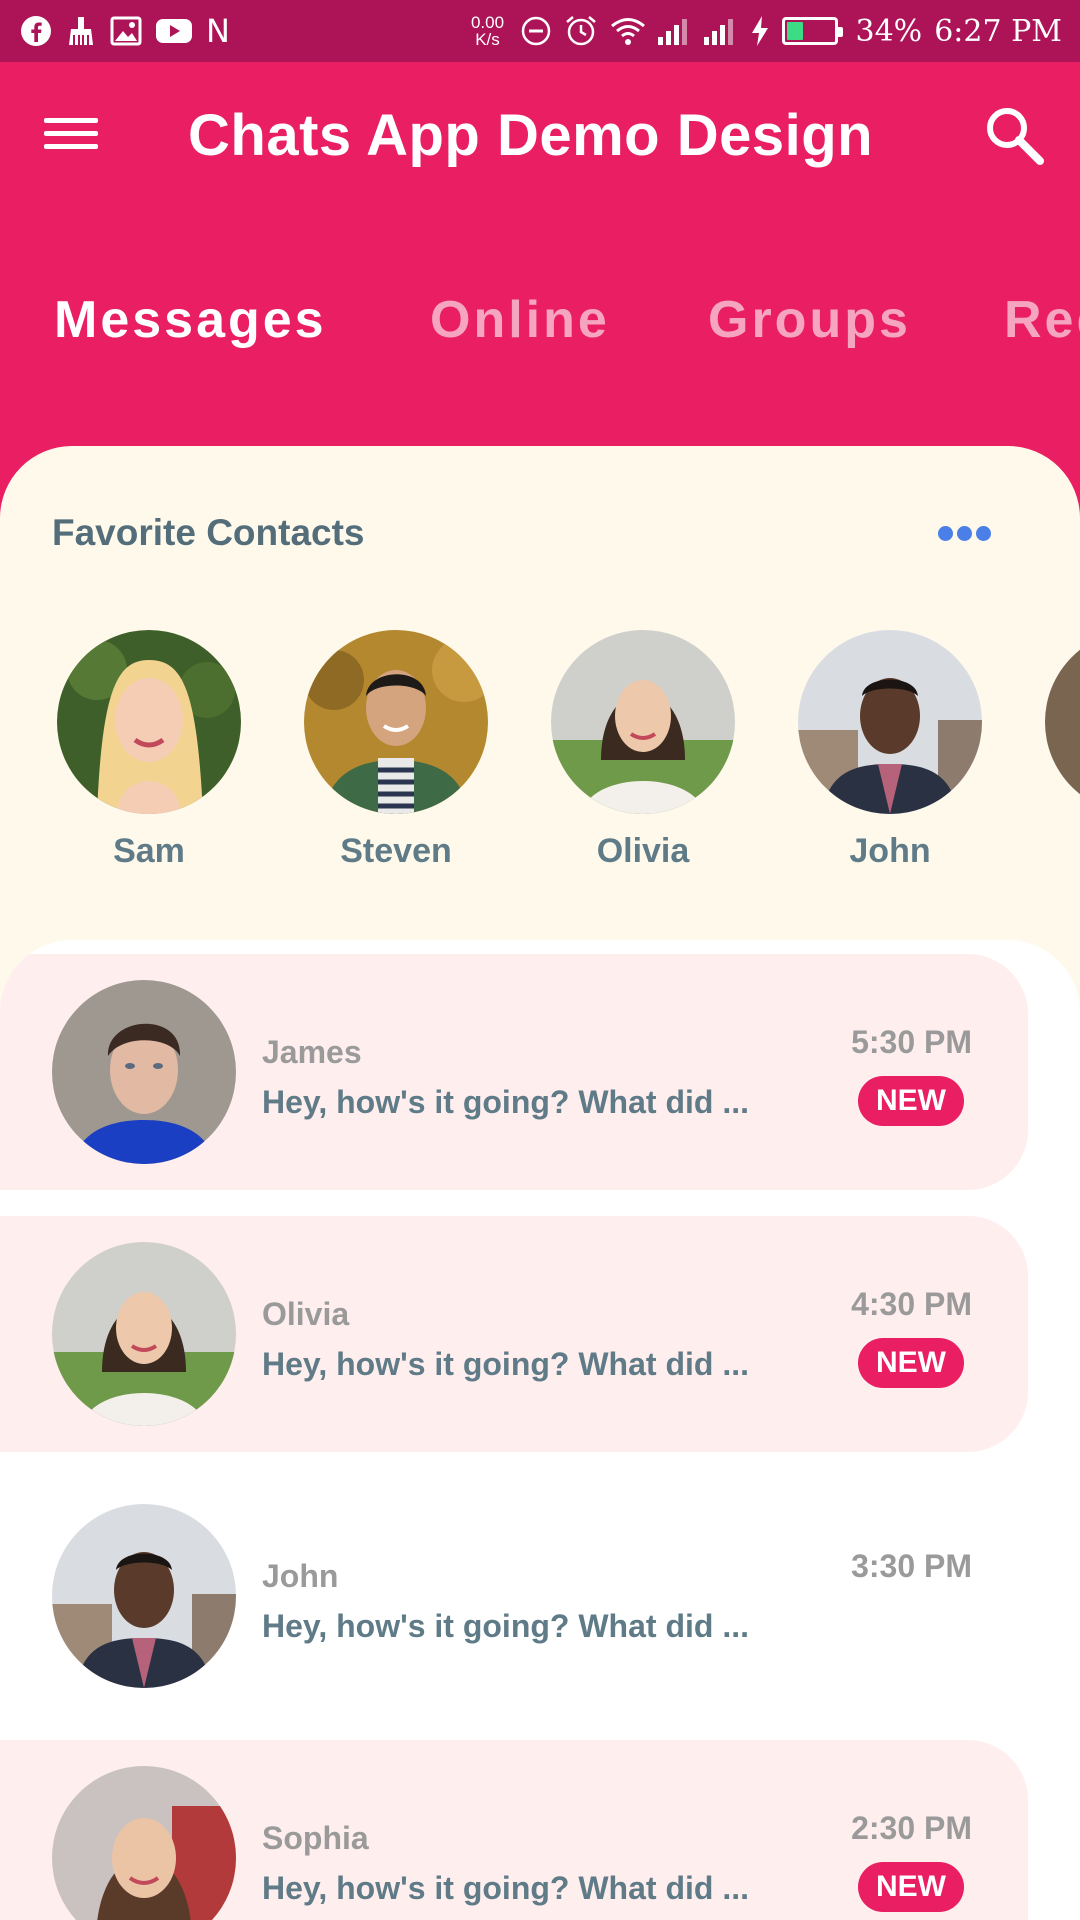 The width and height of the screenshot is (1080, 1920). What do you see at coordinates (911, 1042) in the screenshot?
I see `chat-time: 5:30 PM` at bounding box center [911, 1042].